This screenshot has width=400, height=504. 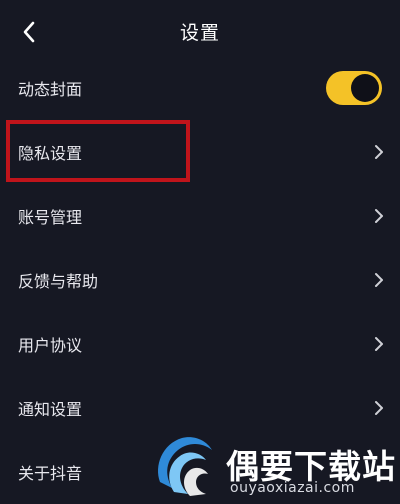 I want to click on watermark-url: ouyaoxiazai.com, so click(x=292, y=488).